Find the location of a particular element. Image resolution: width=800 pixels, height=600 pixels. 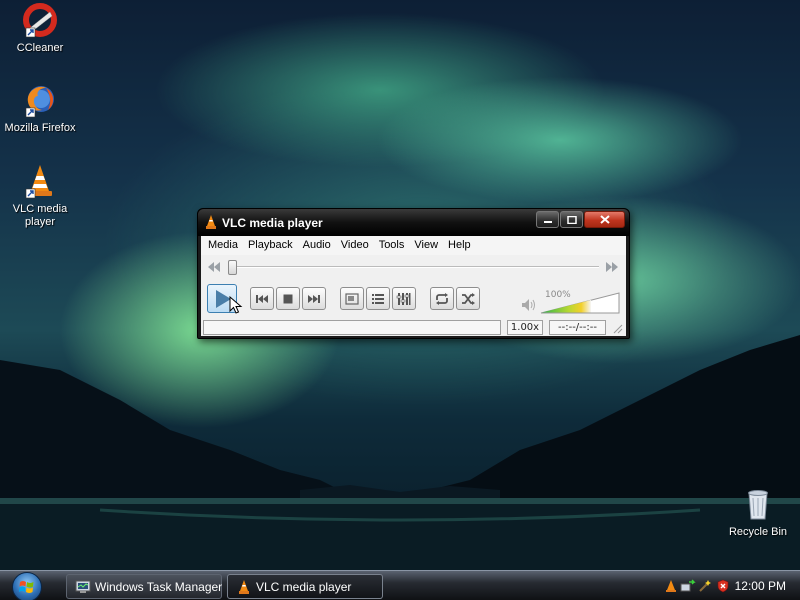

rewind-icon is located at coordinates (214, 267).